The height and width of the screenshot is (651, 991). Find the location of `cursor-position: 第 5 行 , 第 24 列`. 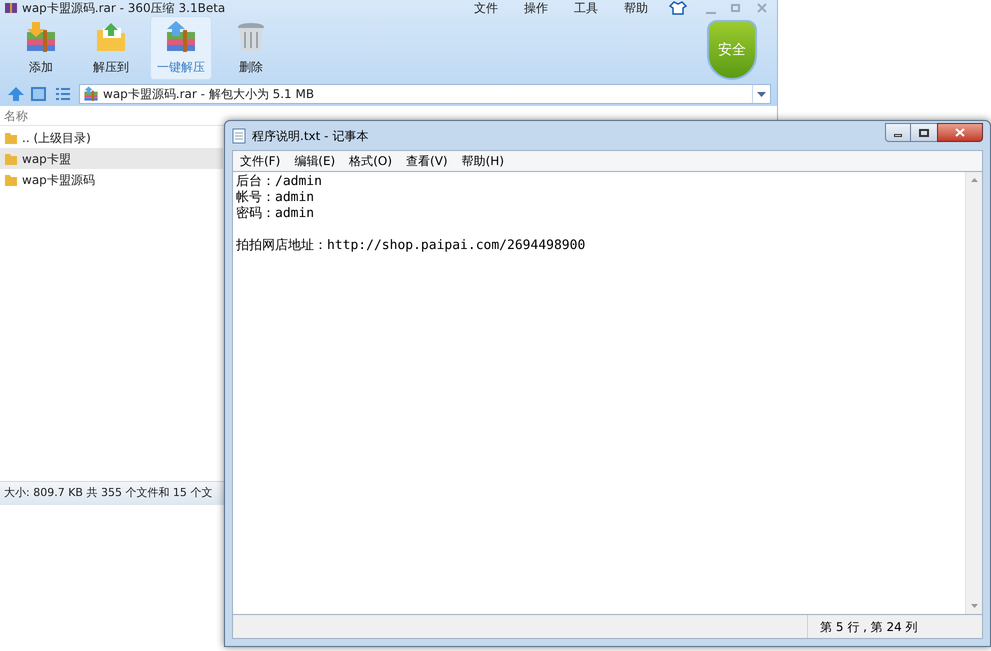

cursor-position: 第 5 行 , 第 24 列 is located at coordinates (869, 627).